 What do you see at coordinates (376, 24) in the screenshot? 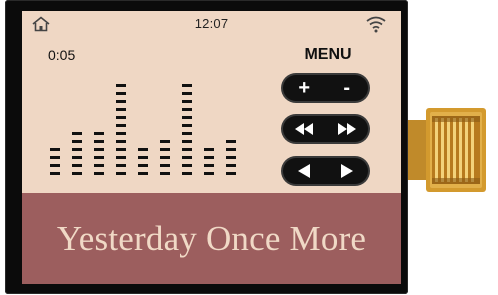
I see `wifi-icon` at bounding box center [376, 24].